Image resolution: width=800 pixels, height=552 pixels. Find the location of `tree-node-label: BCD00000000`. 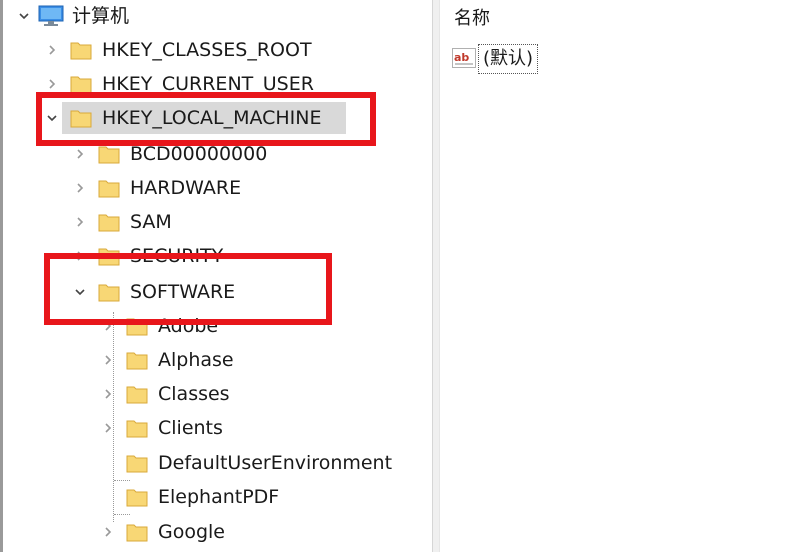

tree-node-label: BCD00000000 is located at coordinates (199, 154).